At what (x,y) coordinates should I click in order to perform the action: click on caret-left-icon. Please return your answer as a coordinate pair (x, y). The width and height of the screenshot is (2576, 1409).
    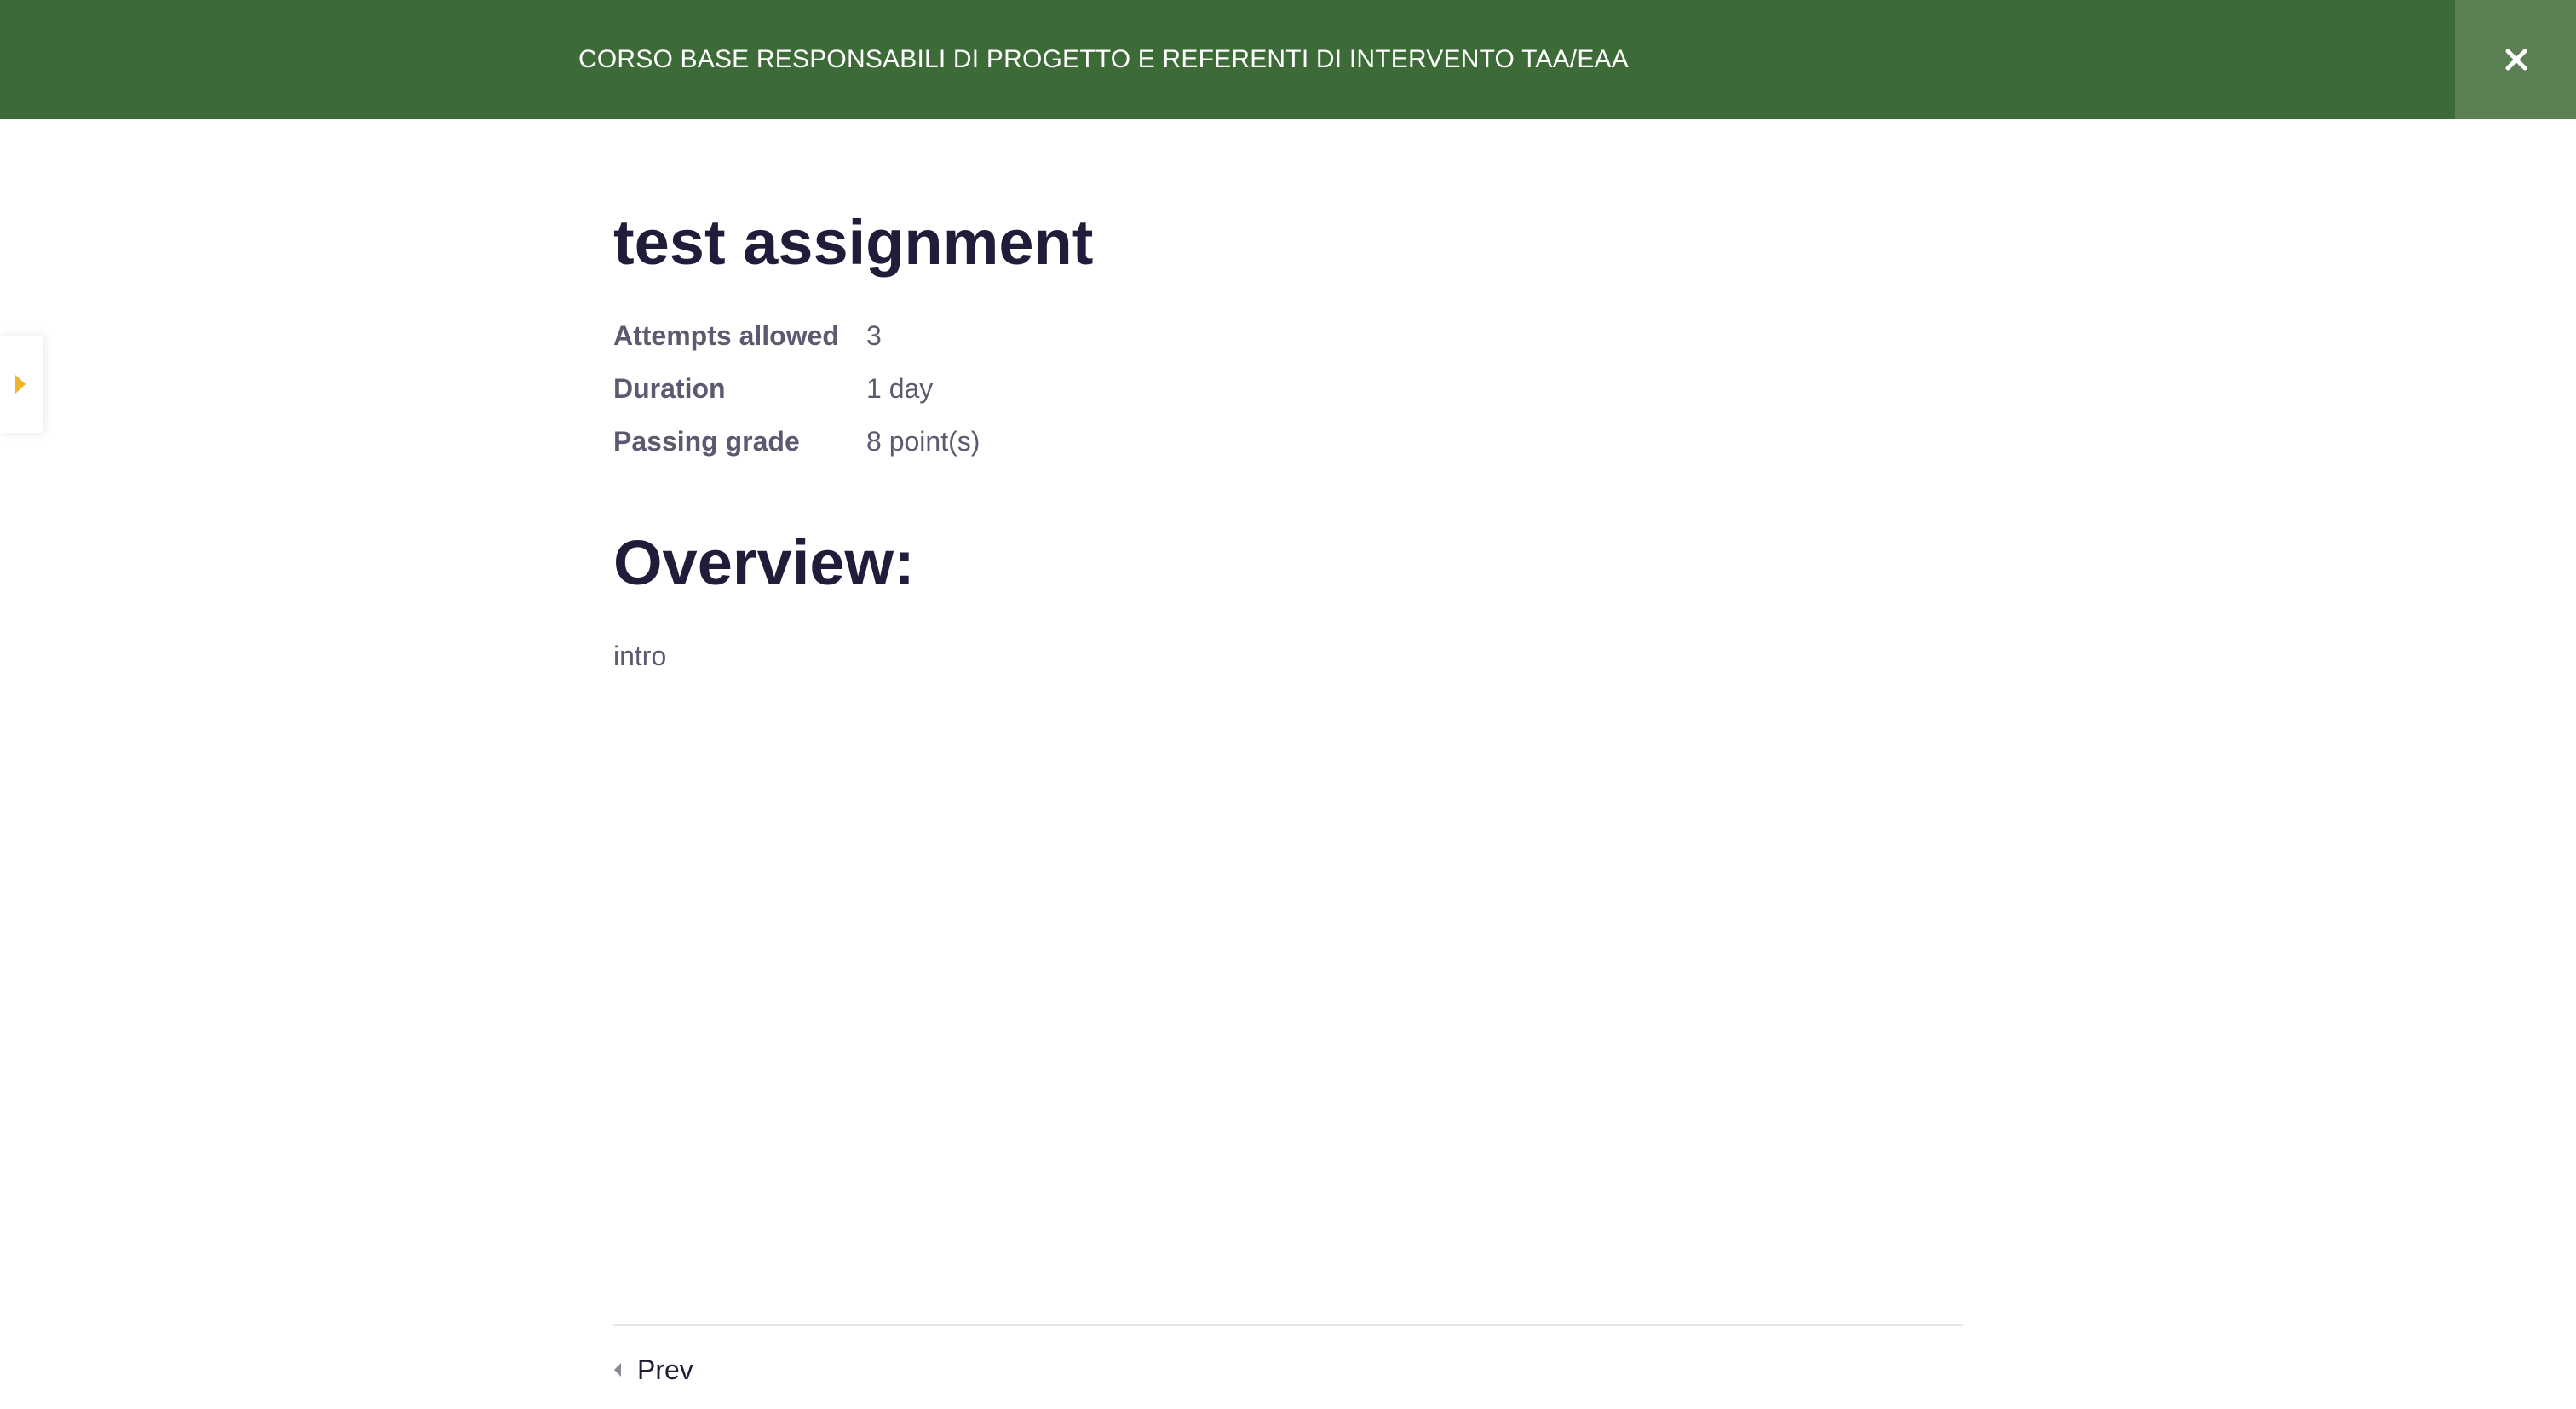
    Looking at the image, I should click on (617, 1370).